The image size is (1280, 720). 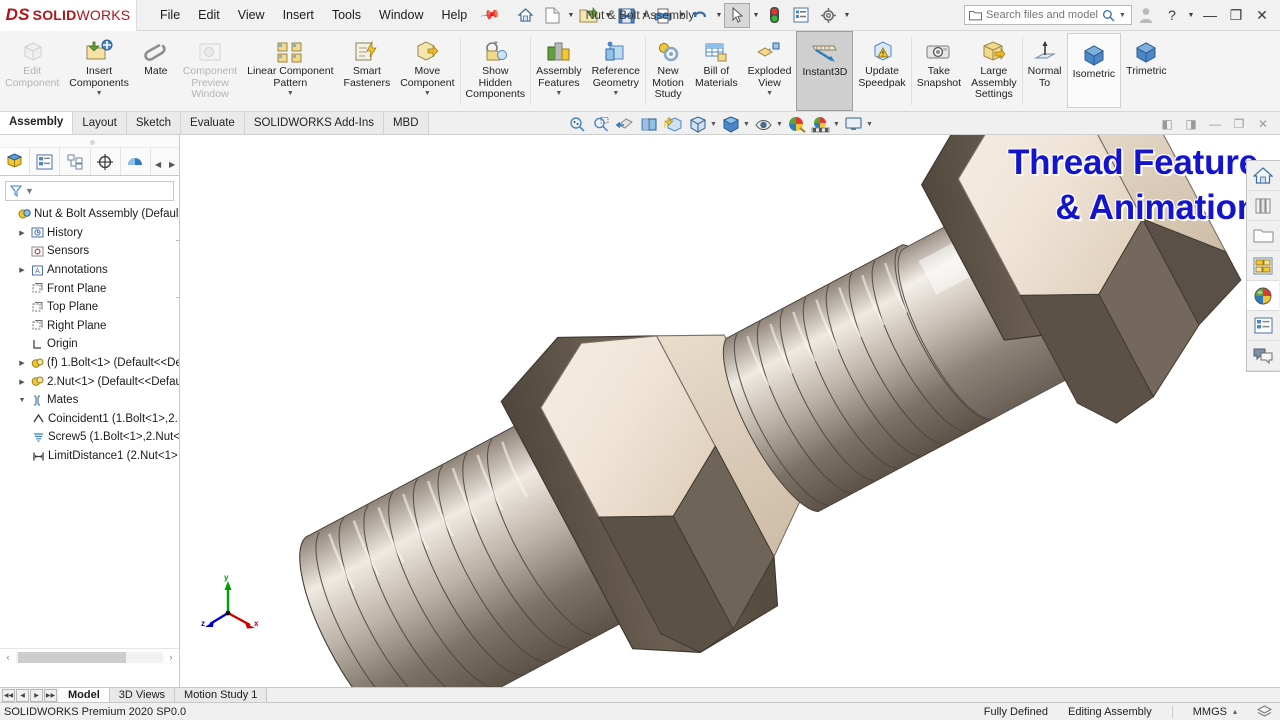 What do you see at coordinates (570, 15) in the screenshot?
I see `new-document-dropdown: ▼` at bounding box center [570, 15].